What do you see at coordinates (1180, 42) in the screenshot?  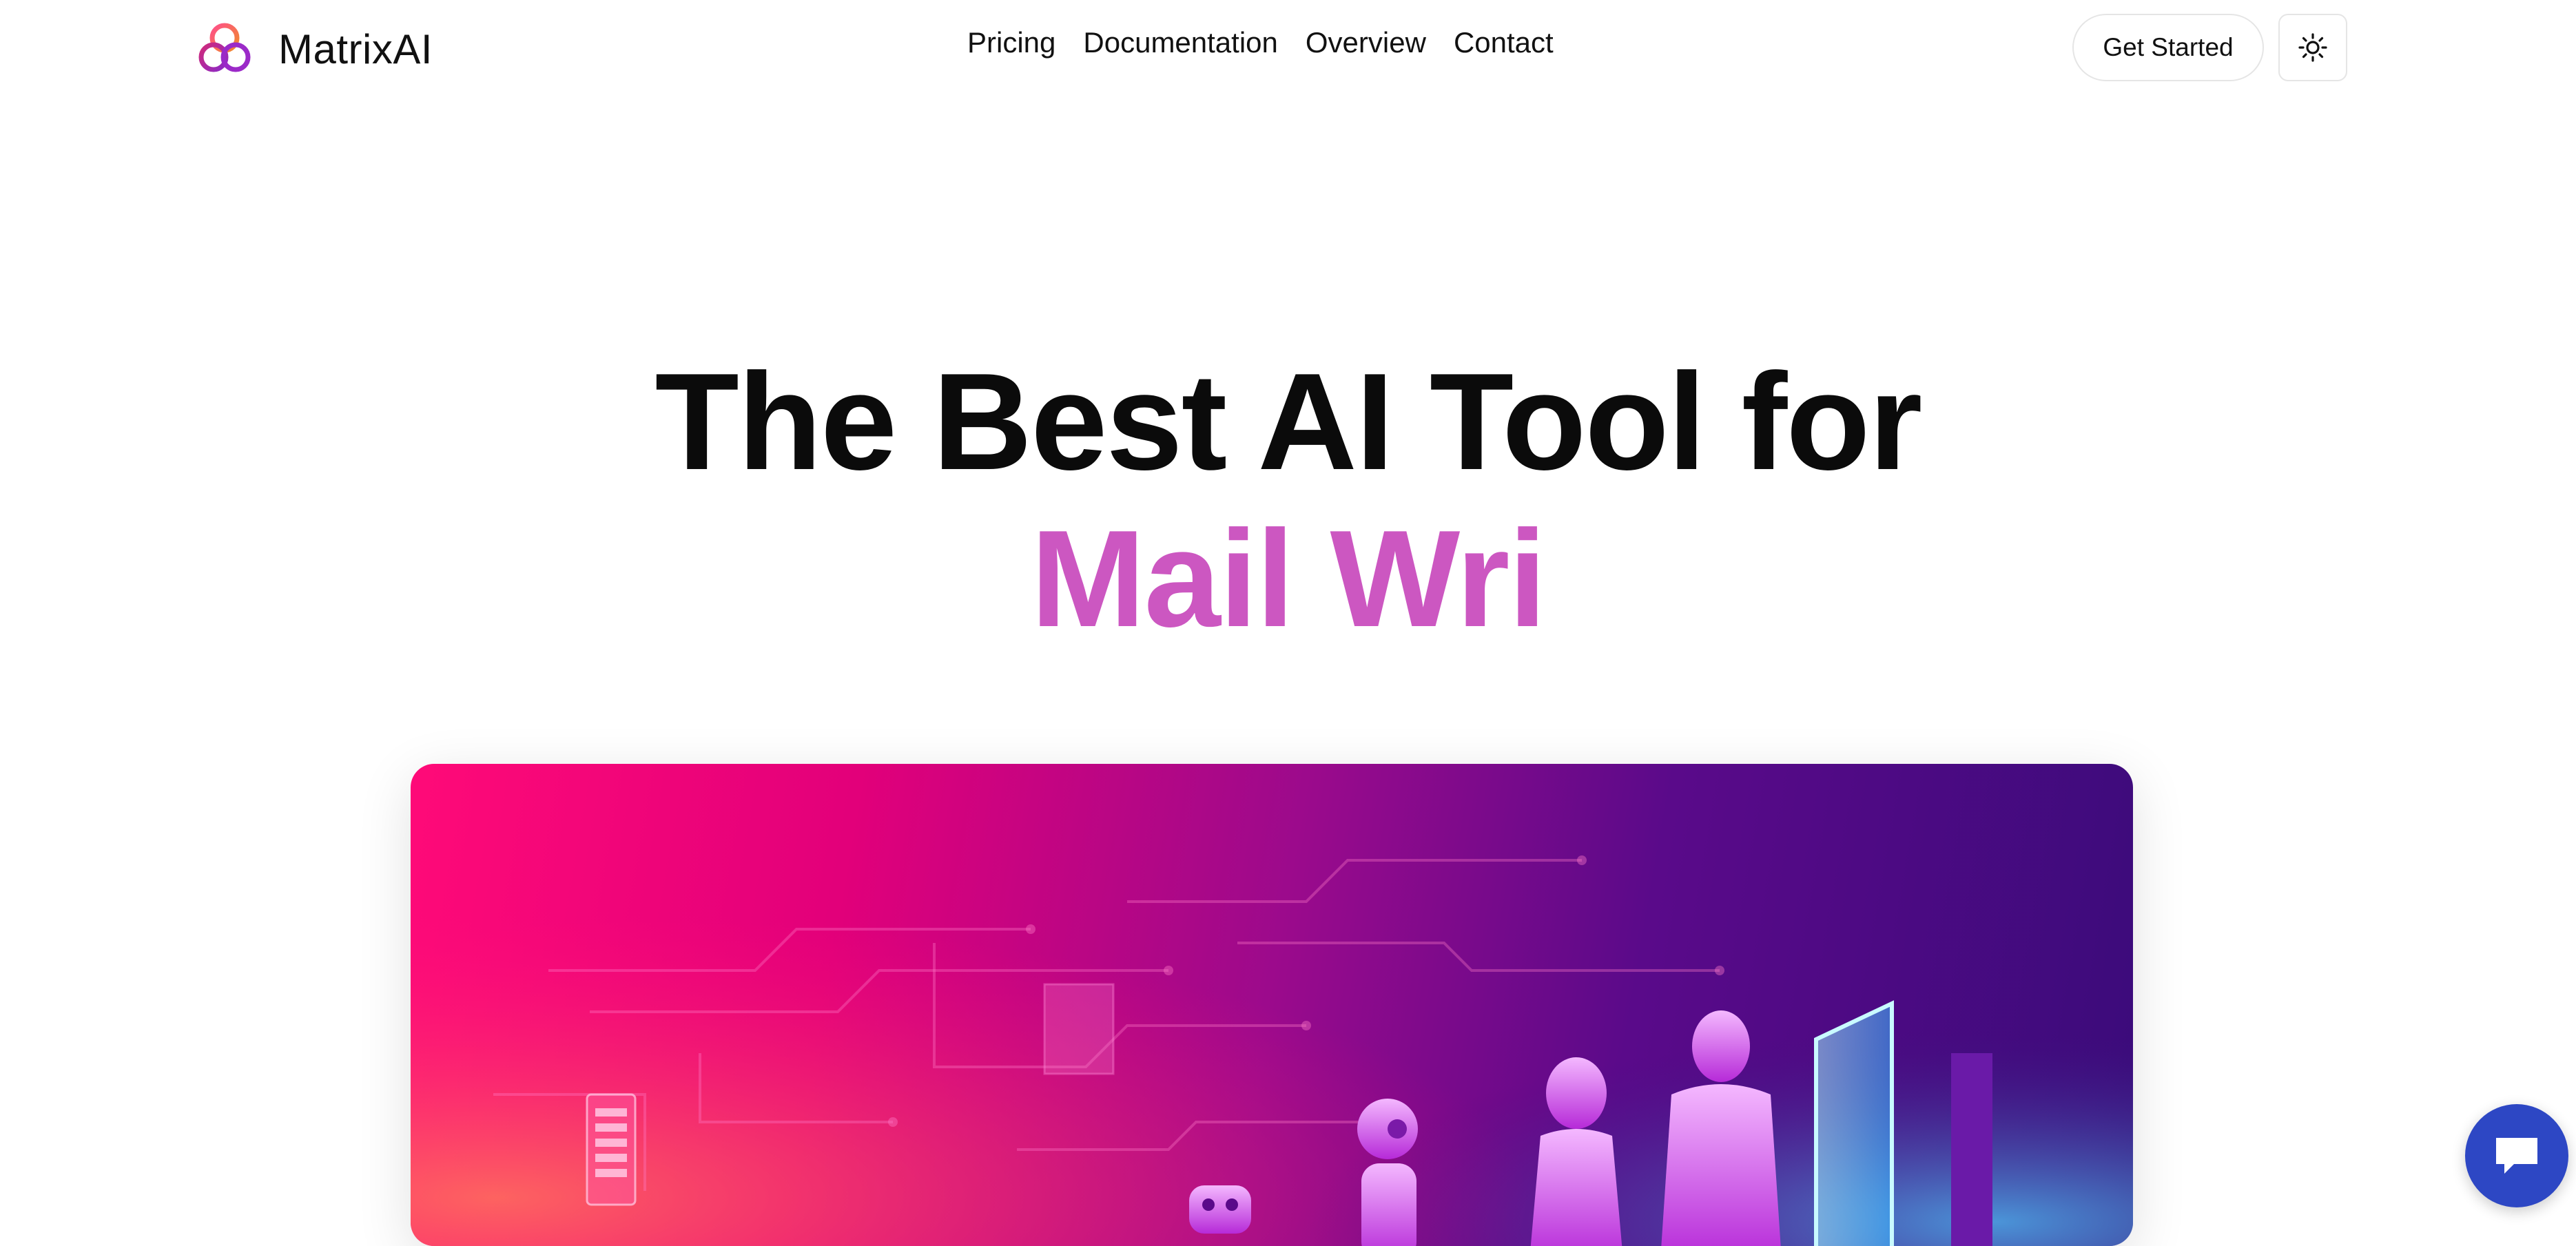 I see `nav-item-documentation: Documentation` at bounding box center [1180, 42].